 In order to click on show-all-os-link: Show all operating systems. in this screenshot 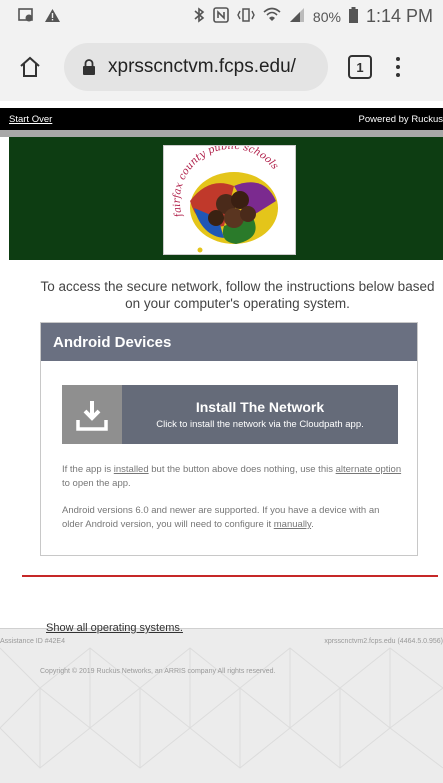, I will do `click(114, 628)`.